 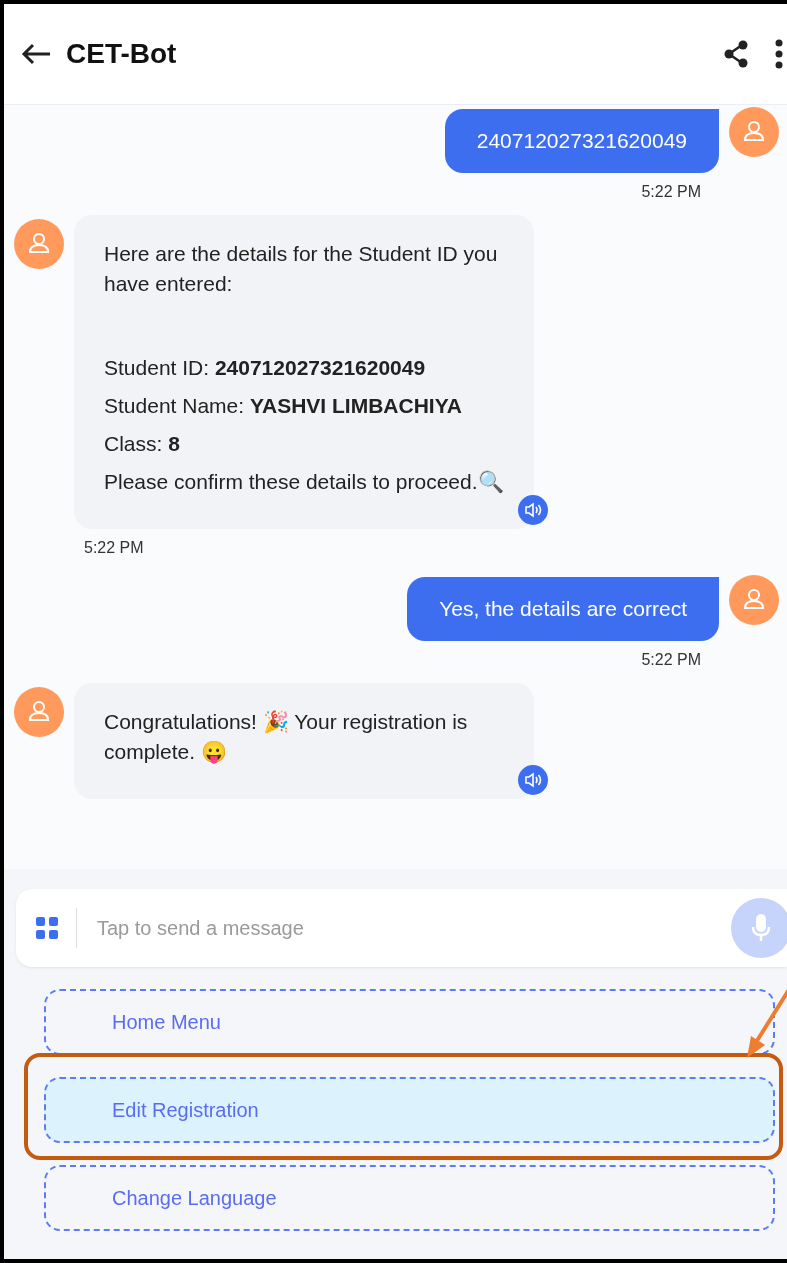 What do you see at coordinates (409, 1110) in the screenshot?
I see `quick-reply-button: Edit Registration` at bounding box center [409, 1110].